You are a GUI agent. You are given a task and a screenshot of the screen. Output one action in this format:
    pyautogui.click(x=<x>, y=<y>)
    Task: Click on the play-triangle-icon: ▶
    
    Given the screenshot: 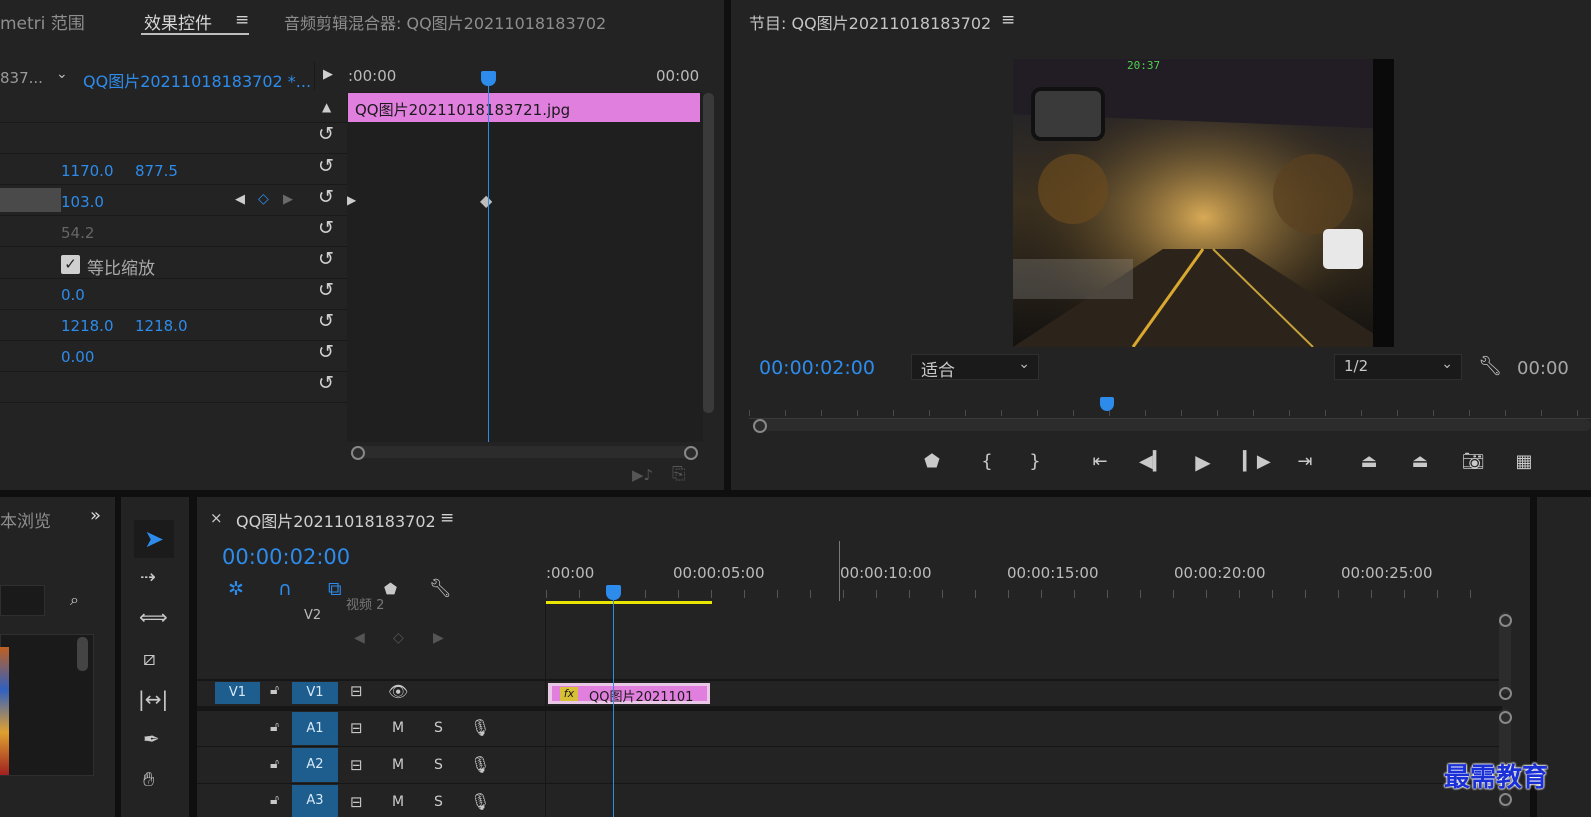 What is the action you would take?
    pyautogui.click(x=328, y=74)
    